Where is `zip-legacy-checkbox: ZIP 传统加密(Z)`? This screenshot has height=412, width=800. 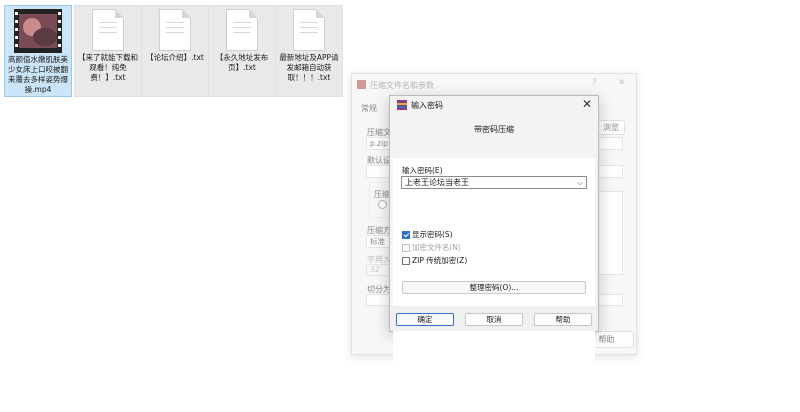
zip-legacy-checkbox: ZIP 传统加密(Z) is located at coordinates (434, 260).